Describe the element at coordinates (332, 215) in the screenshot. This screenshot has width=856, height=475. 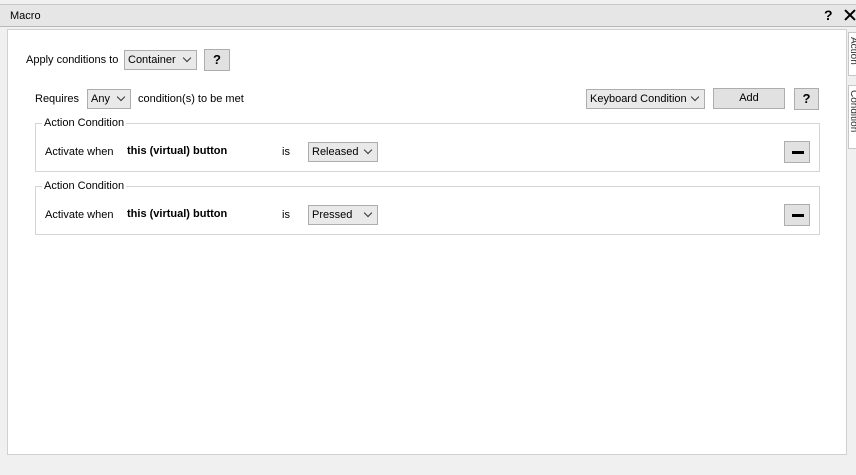
I see `state-value: Pressed` at that location.